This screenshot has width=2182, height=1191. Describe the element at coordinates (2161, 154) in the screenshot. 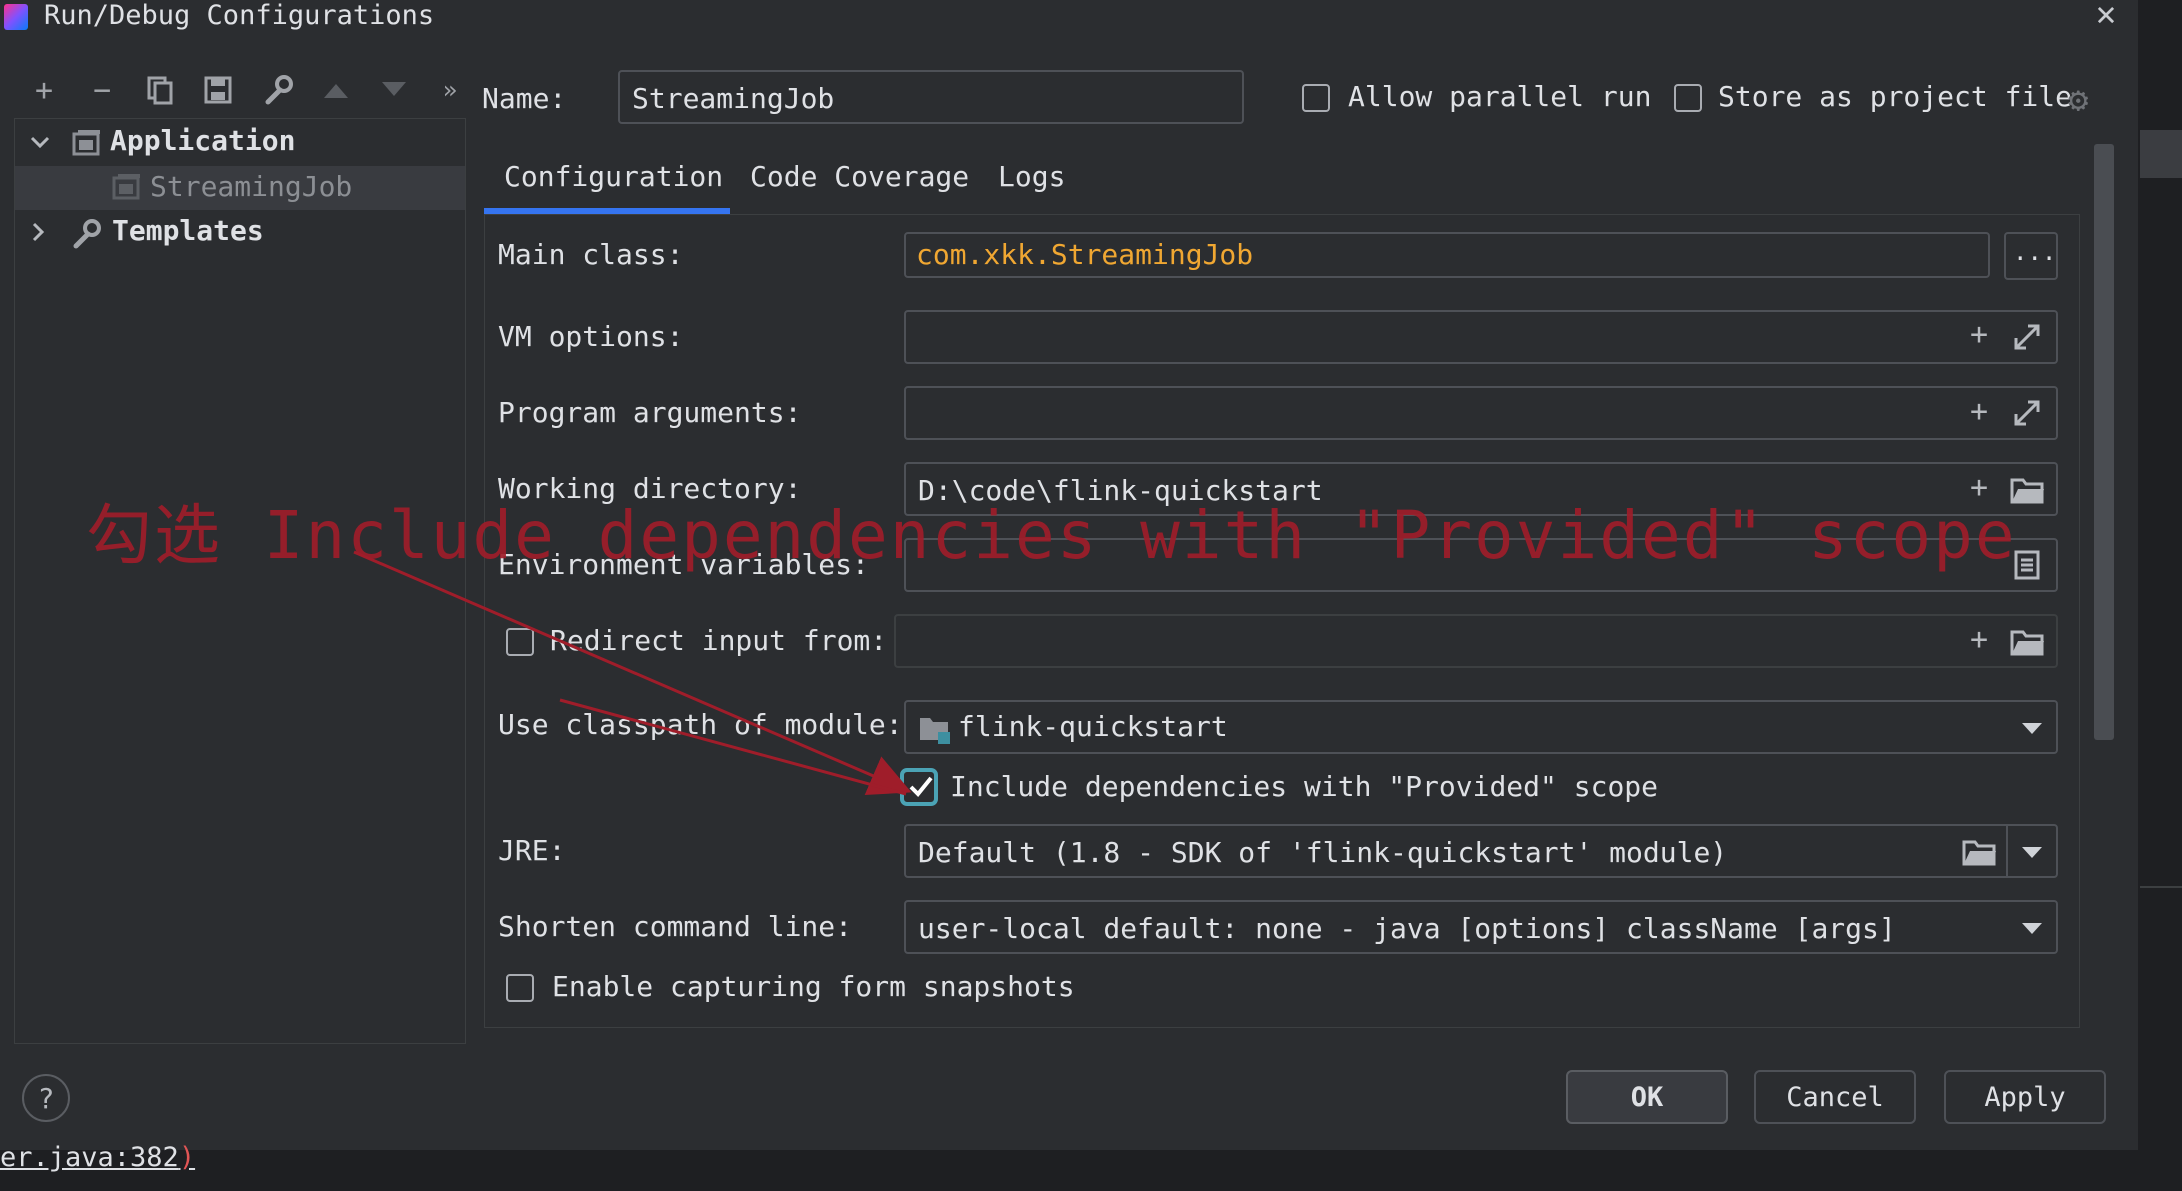

I see `background-panel-edge` at that location.